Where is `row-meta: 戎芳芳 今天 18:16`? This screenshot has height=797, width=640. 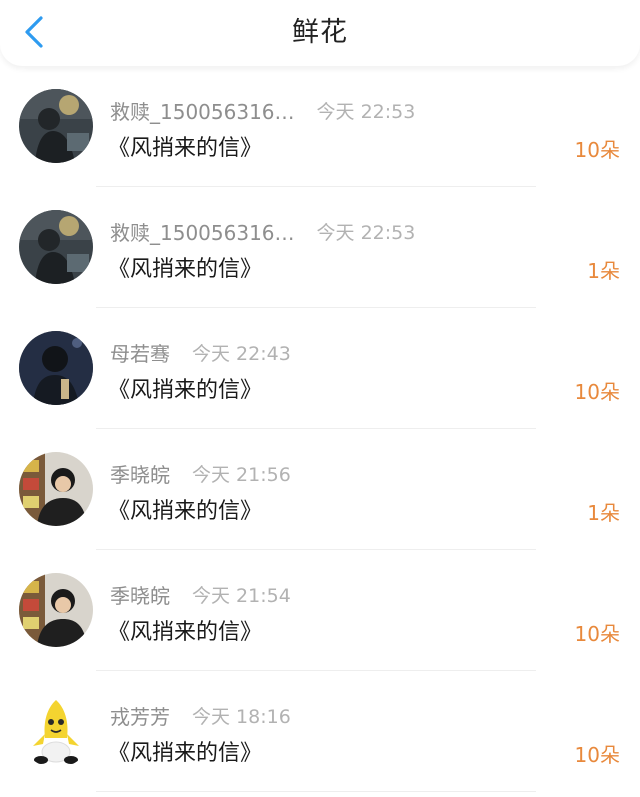 row-meta: 戎芳芳 今天 18:16 is located at coordinates (200, 715).